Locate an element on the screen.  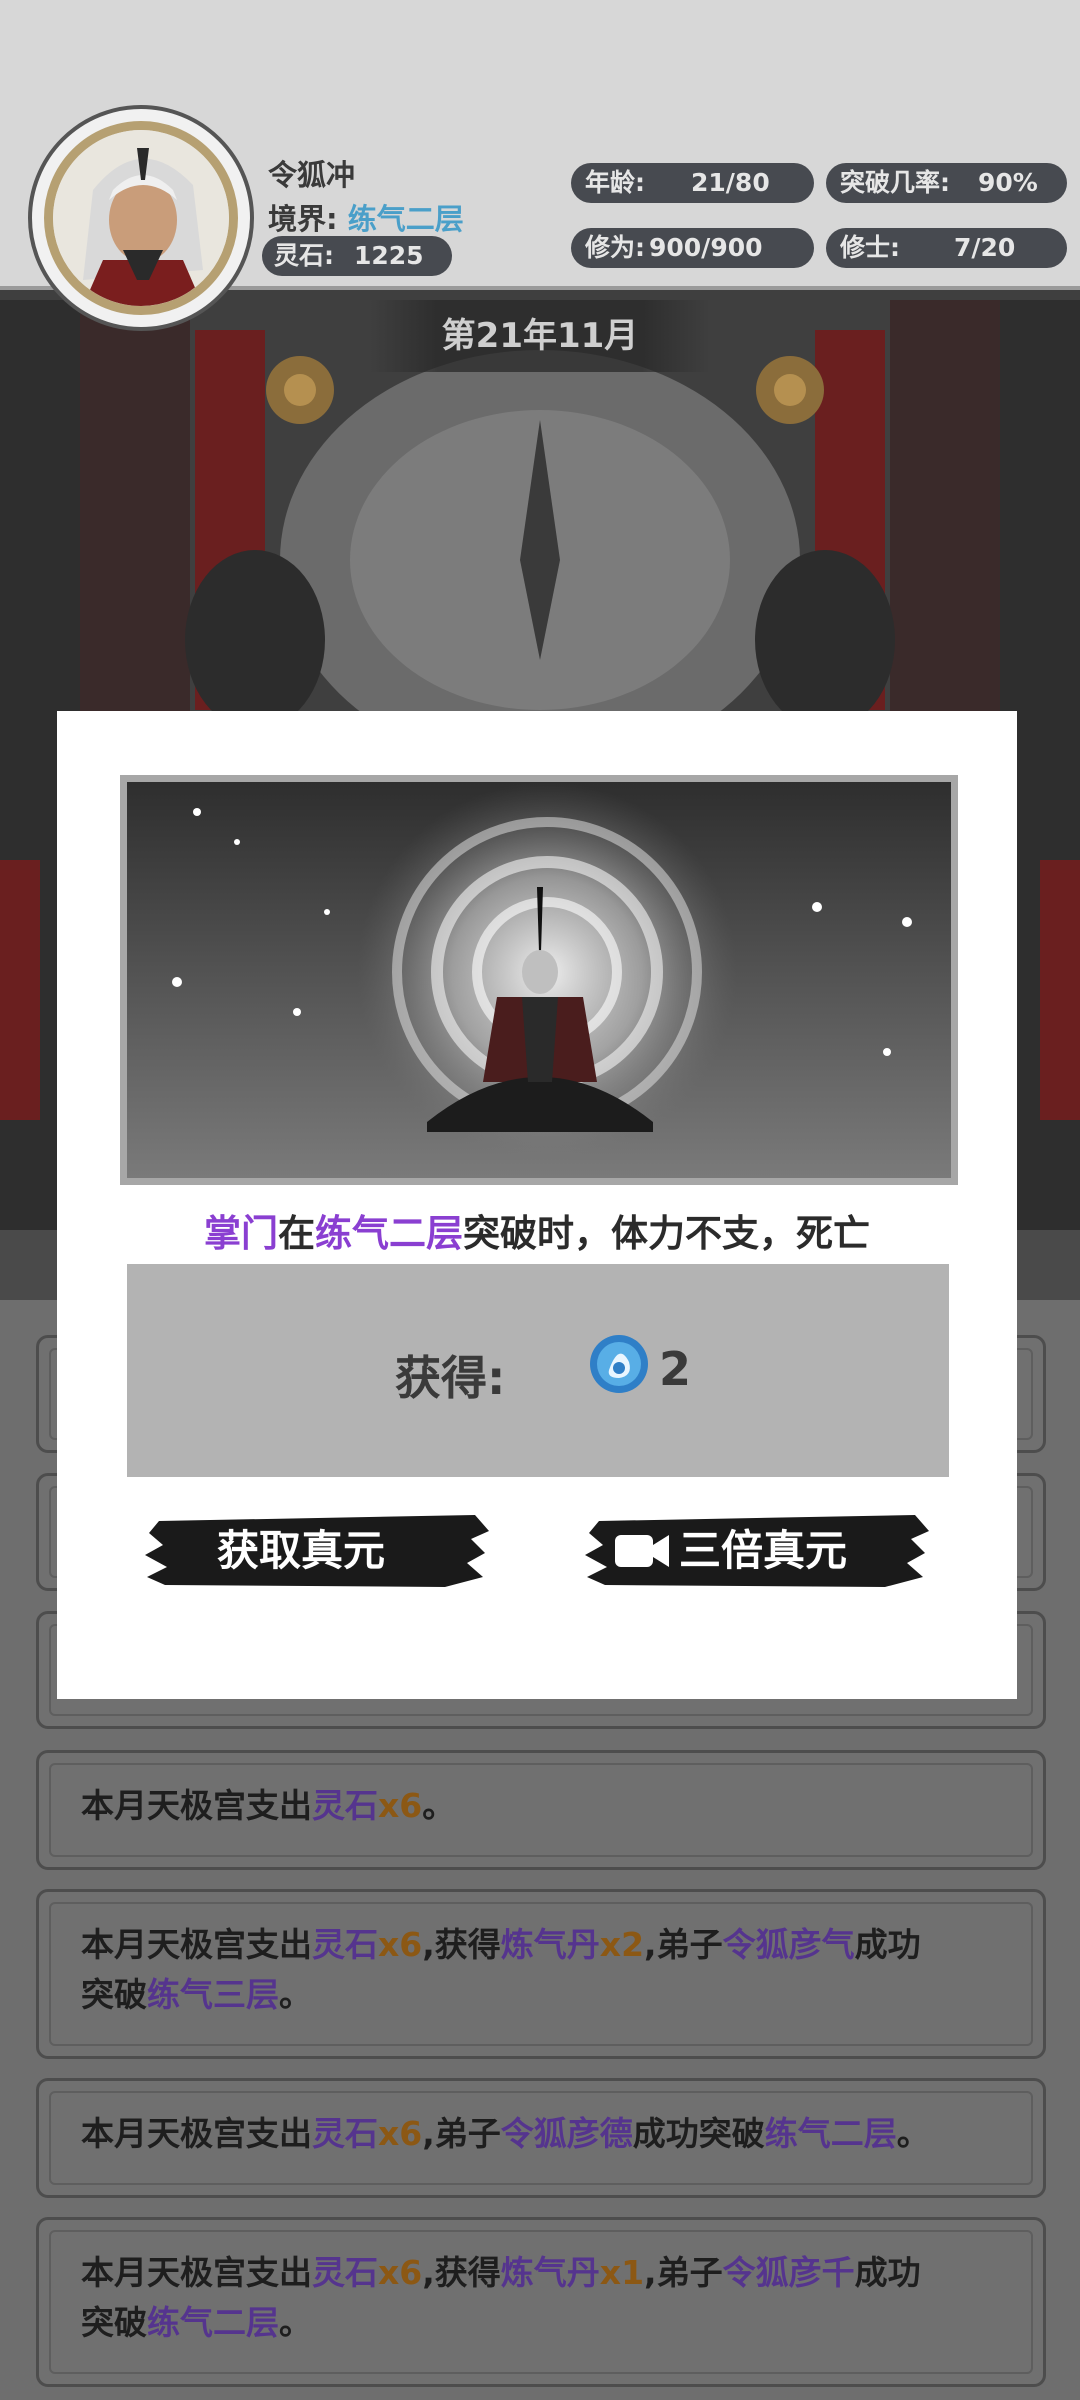
log-entry-text: 本月天极宫支出灵石x6。 is located at coordinates (268, 1805).